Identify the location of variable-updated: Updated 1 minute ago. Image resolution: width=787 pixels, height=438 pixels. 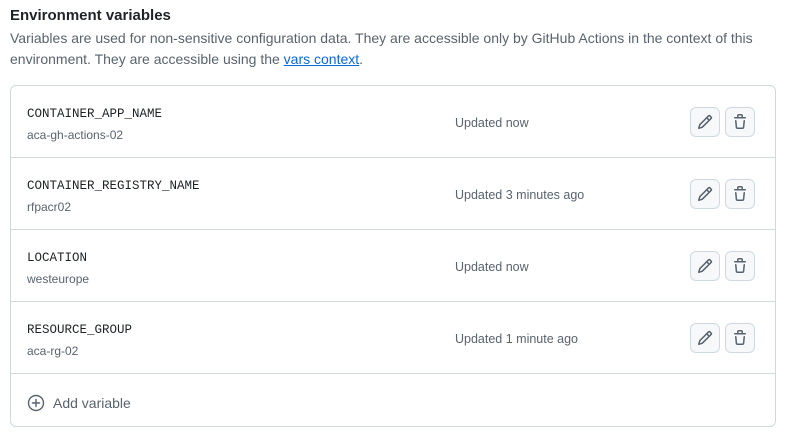
(517, 339).